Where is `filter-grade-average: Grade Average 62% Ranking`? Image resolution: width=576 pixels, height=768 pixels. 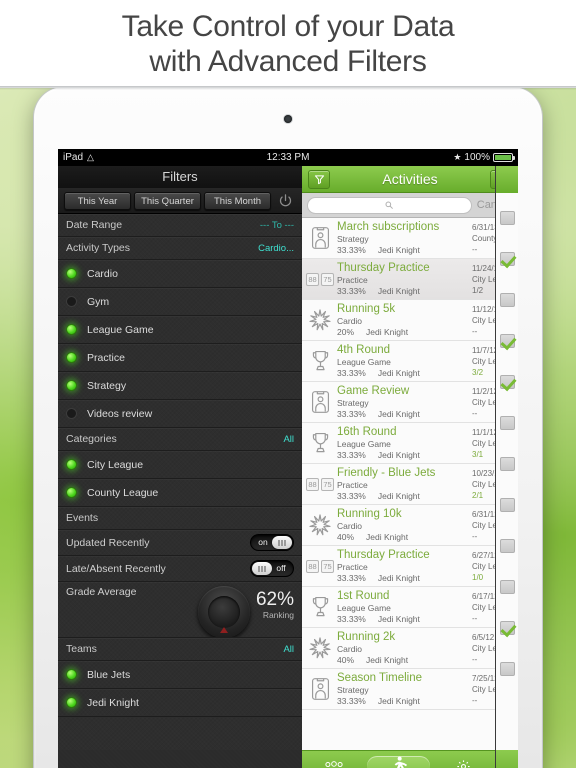
filter-grade-average: Grade Average 62% Ranking is located at coordinates (180, 610).